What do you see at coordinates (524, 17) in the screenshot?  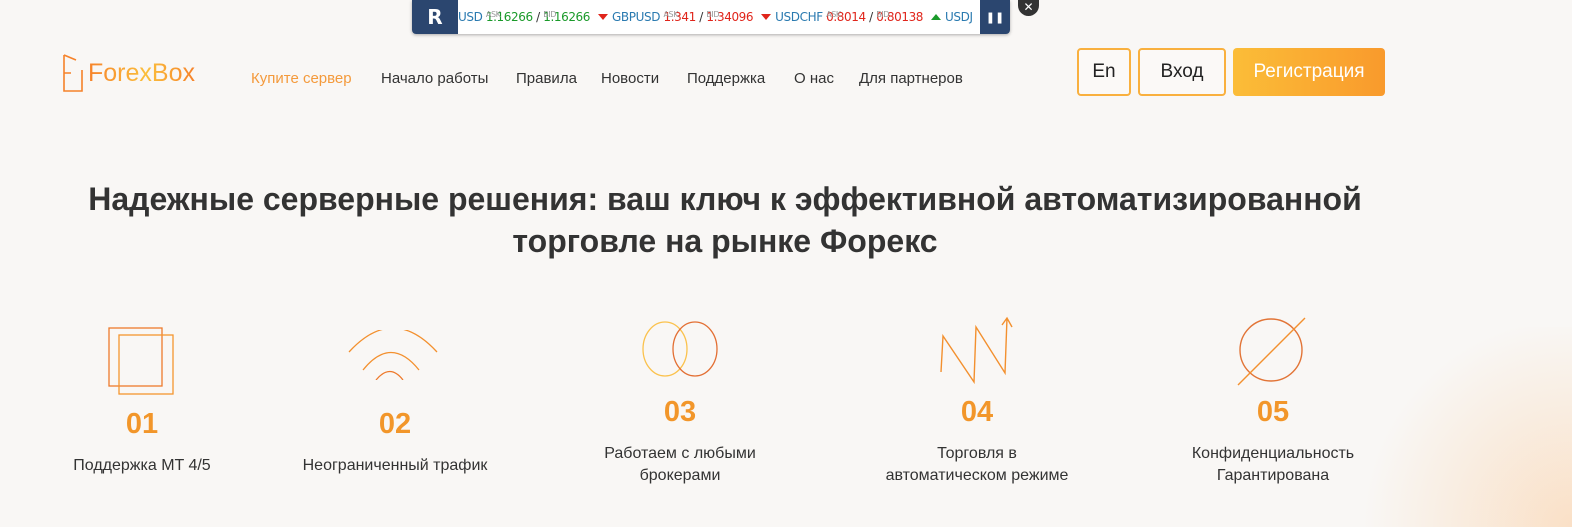 I see `ticker-item: USD ASK 1.16266 / BID 1.16266` at bounding box center [524, 17].